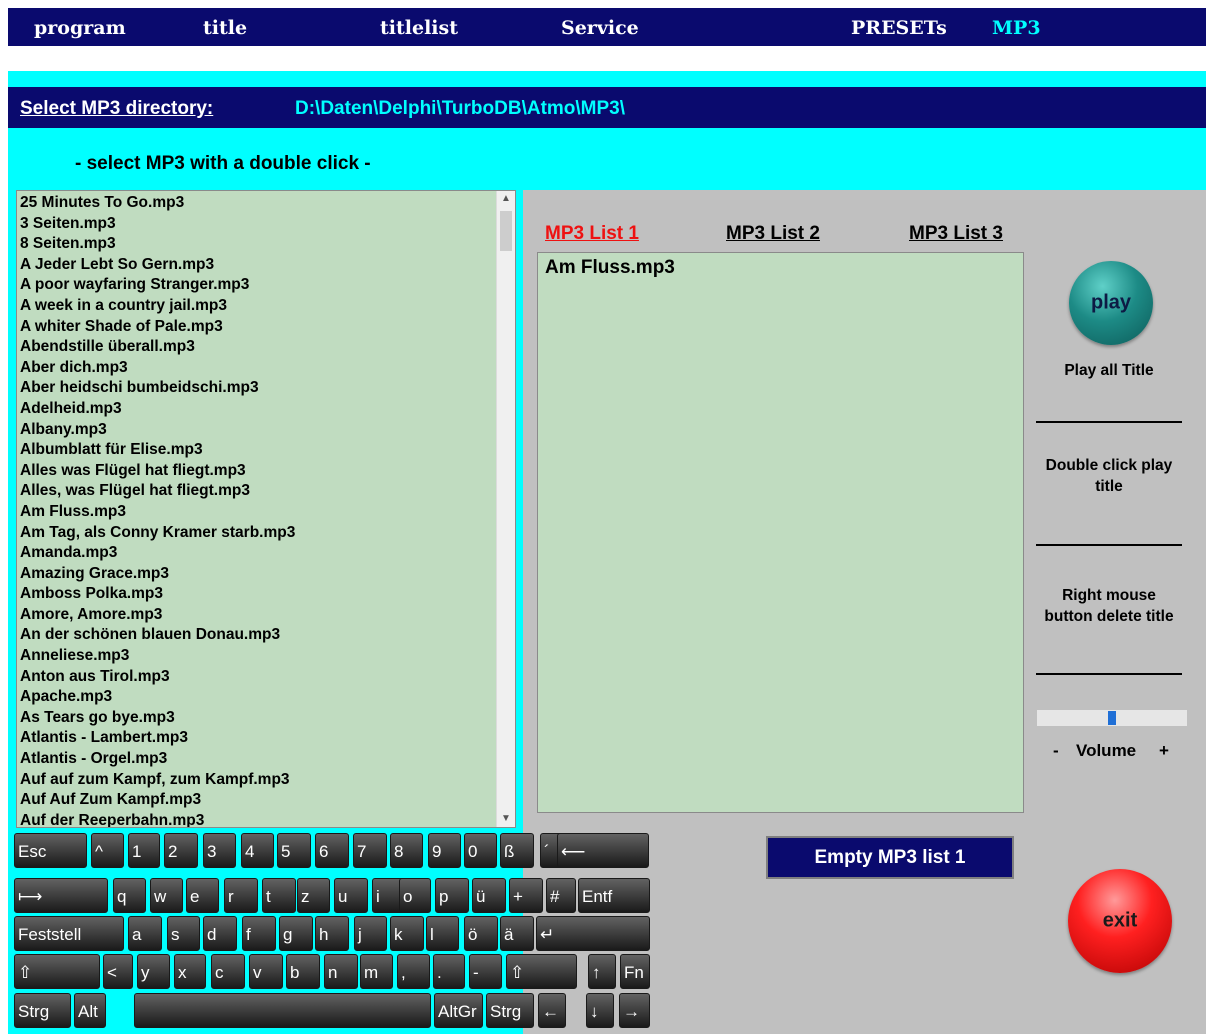 Image resolution: width=1214 pixels, height=1034 pixels. I want to click on menu-item-title: title, so click(225, 28).